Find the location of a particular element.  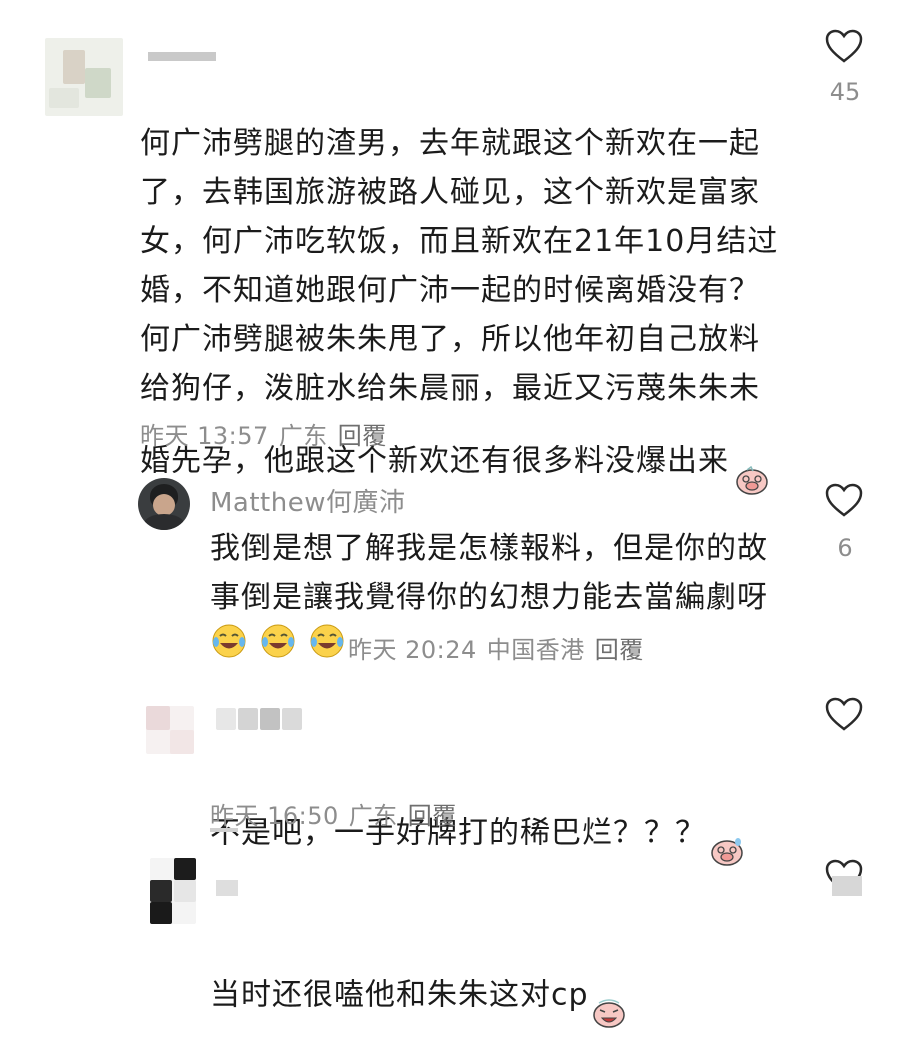

like-count: 6 is located at coordinates (845, 548).